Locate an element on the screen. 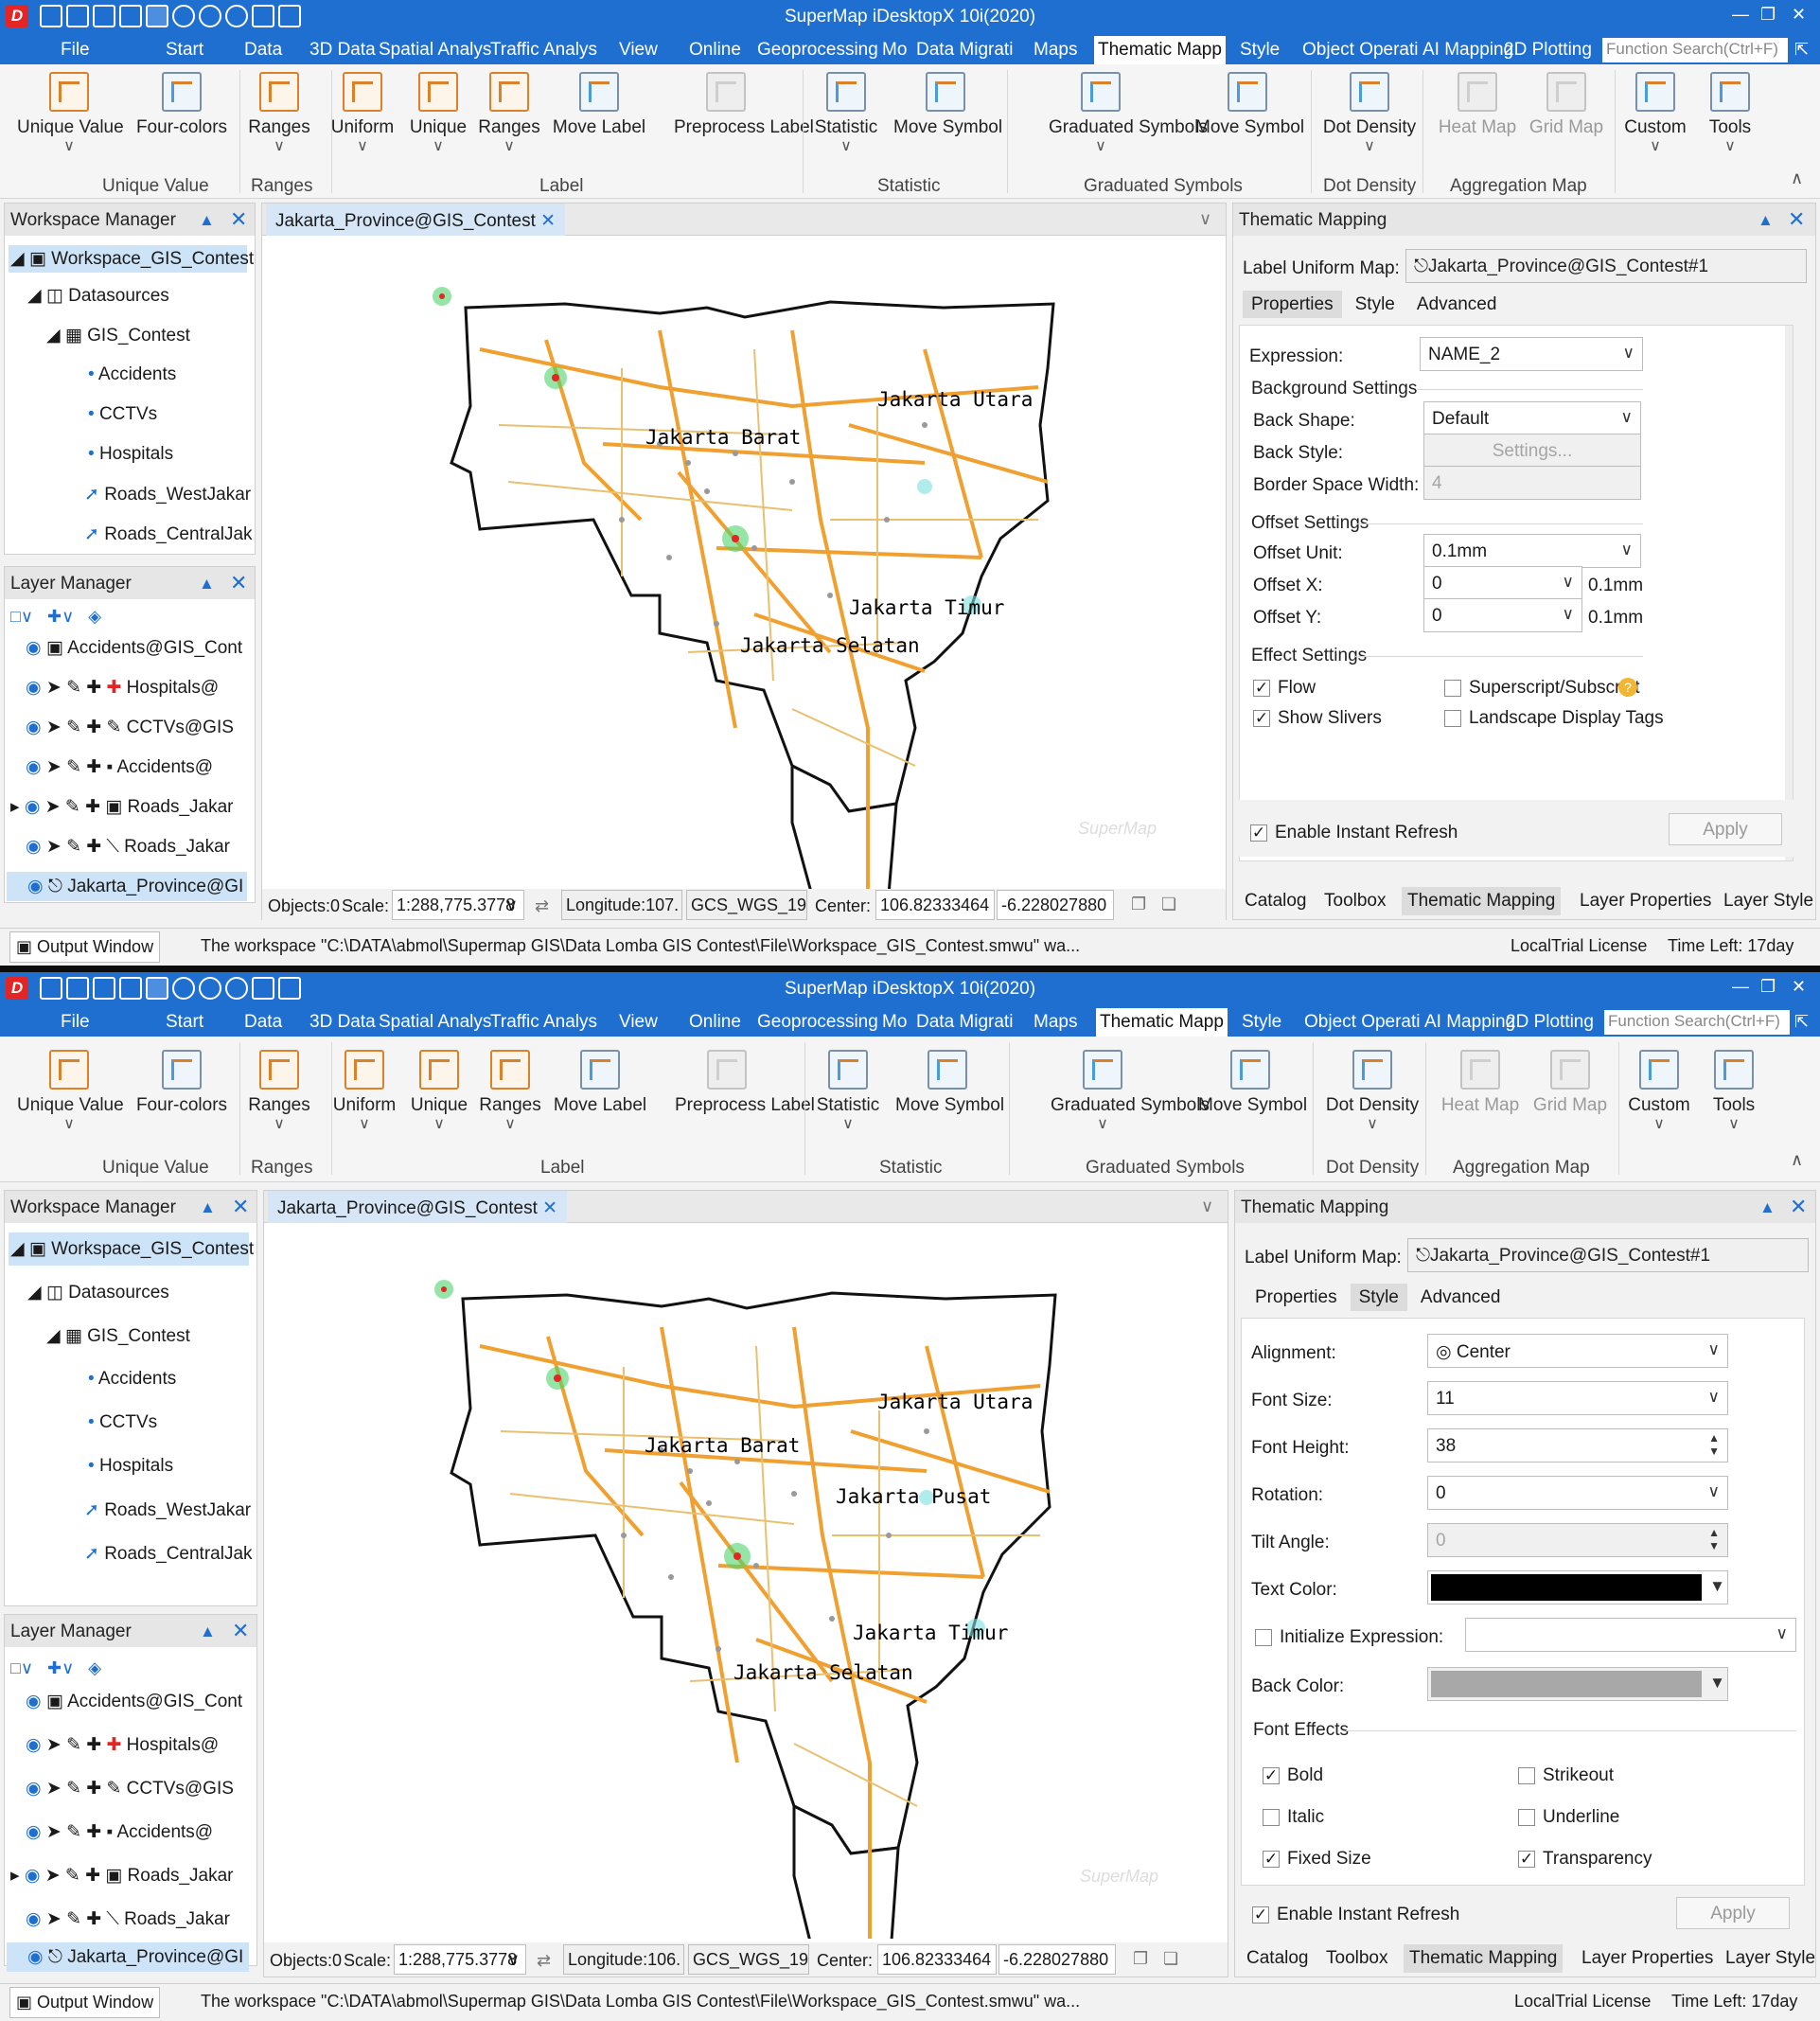 The width and height of the screenshot is (1820, 2021). center-y-field: -6.228027880 is located at coordinates (1057, 1960).